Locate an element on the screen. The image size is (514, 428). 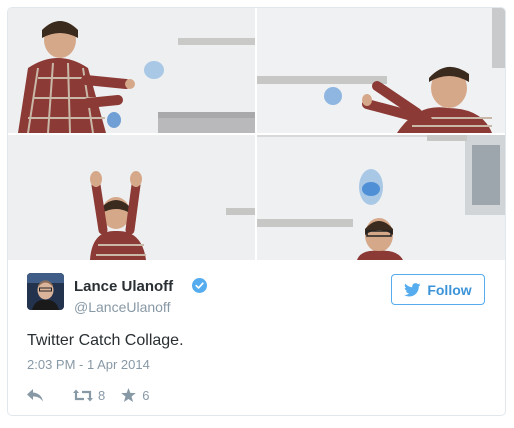
favorite-button: 6 is located at coordinates (135, 395).